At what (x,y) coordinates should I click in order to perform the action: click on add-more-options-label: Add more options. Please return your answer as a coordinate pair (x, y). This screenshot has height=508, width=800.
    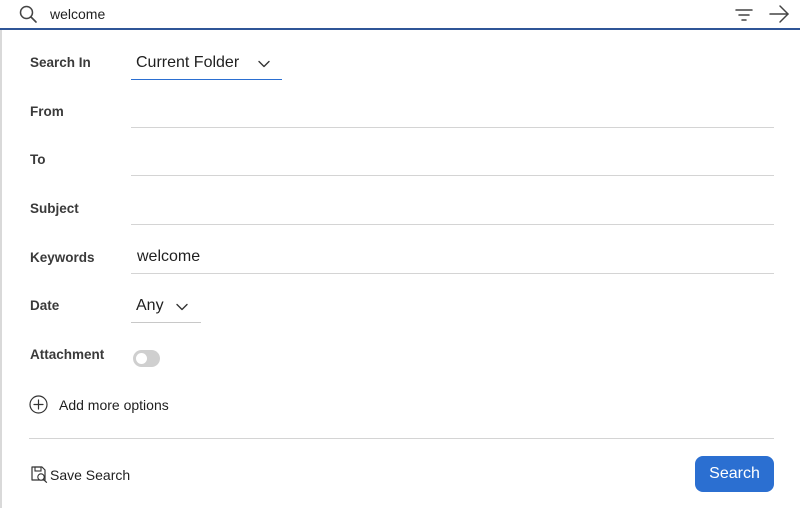
    Looking at the image, I should click on (114, 405).